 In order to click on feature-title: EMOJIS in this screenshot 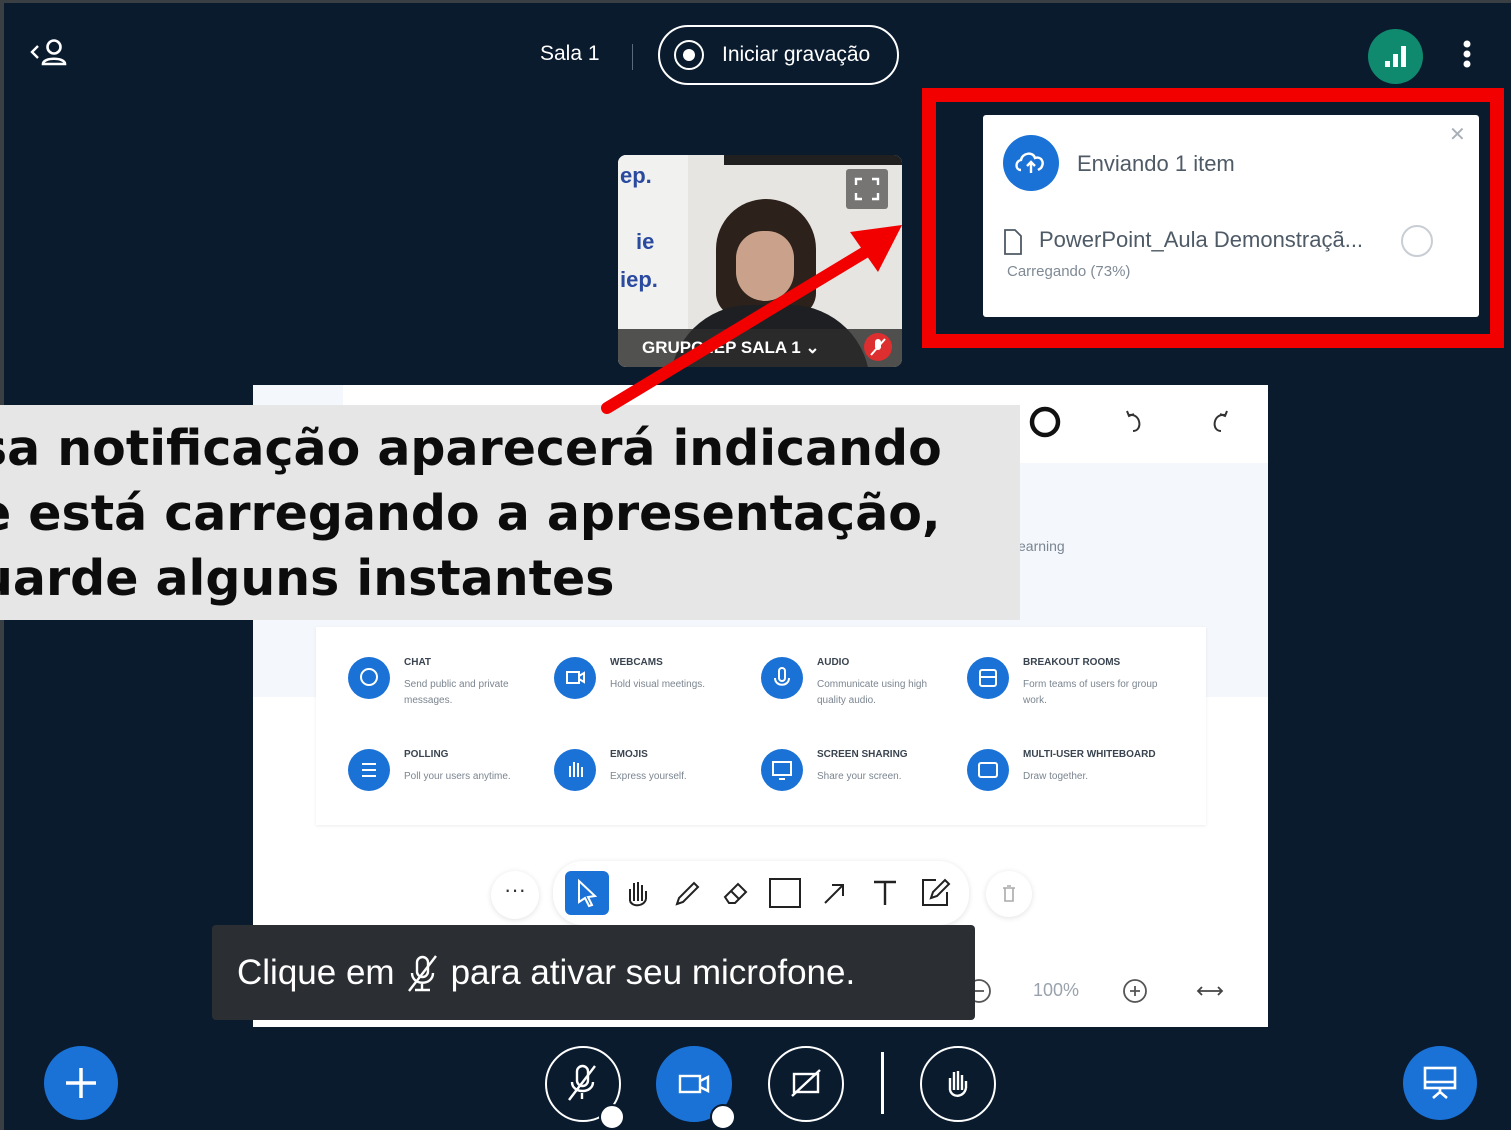, I will do `click(629, 754)`.